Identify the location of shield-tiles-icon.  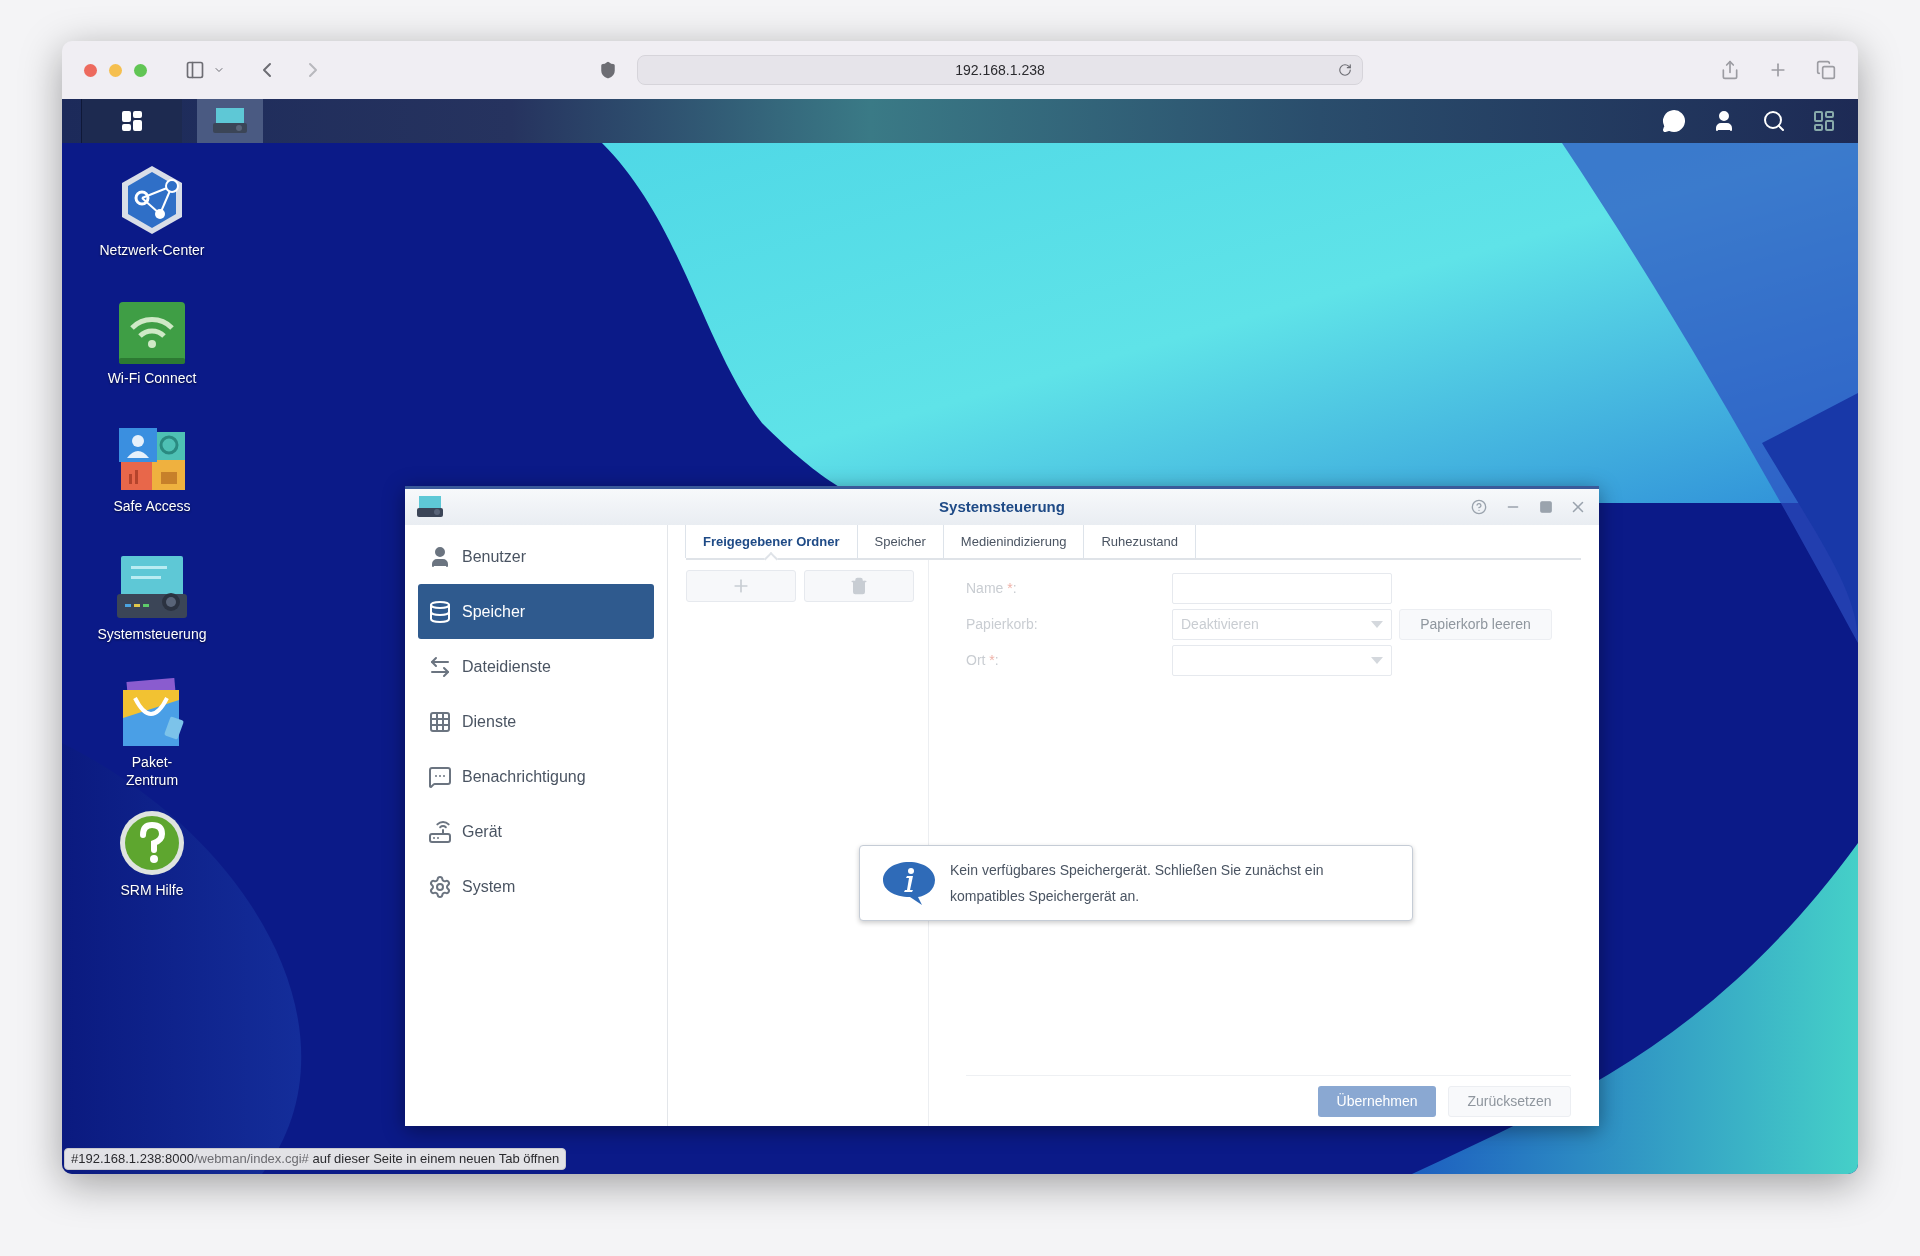
(152, 460).